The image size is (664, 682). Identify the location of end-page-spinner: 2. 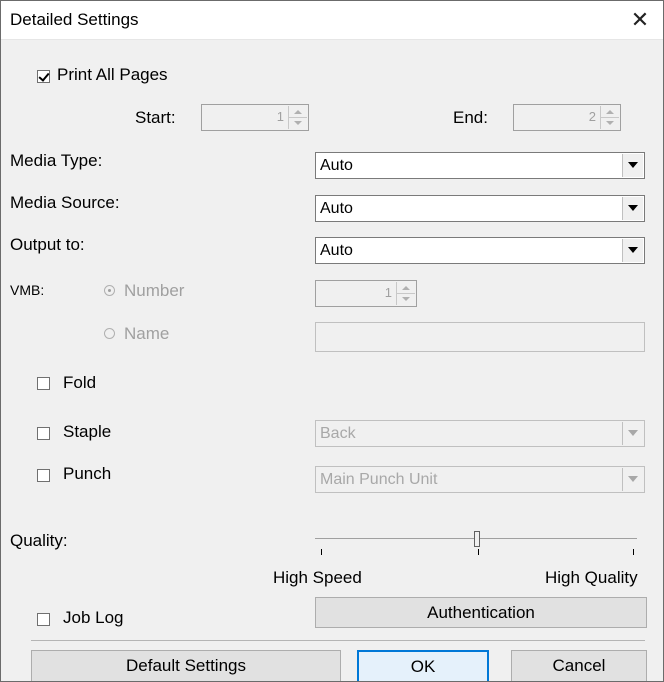
(567, 117).